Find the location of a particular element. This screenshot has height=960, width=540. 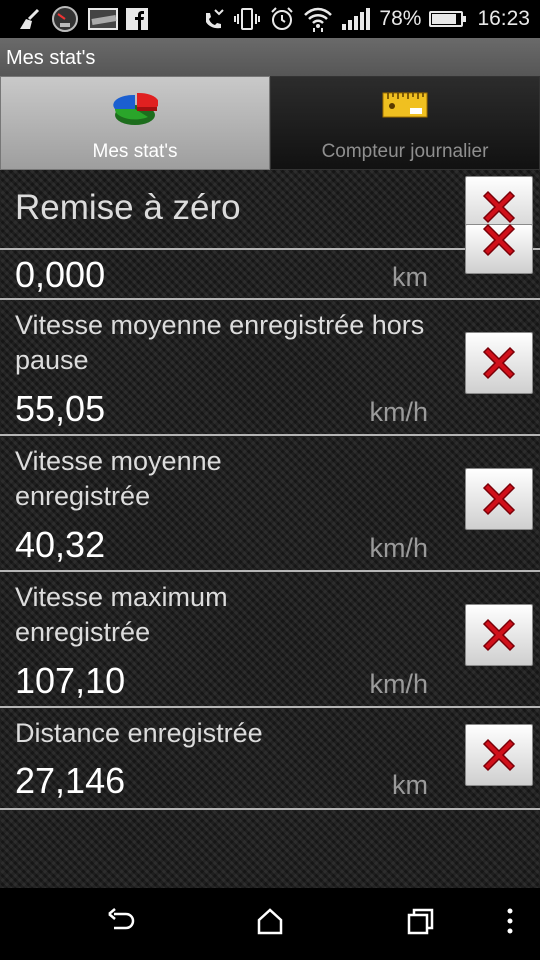

clock: 16:23 is located at coordinates (503, 18).